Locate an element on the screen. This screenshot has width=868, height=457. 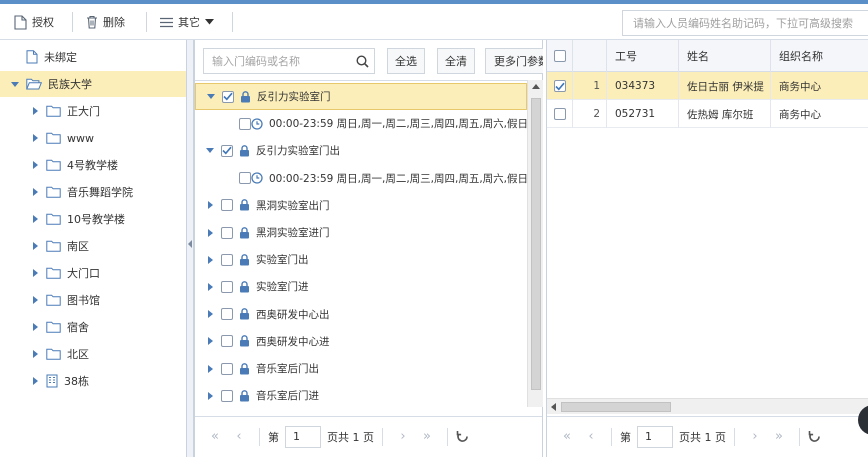
grid-horizontal-scrollbar is located at coordinates (707, 406).